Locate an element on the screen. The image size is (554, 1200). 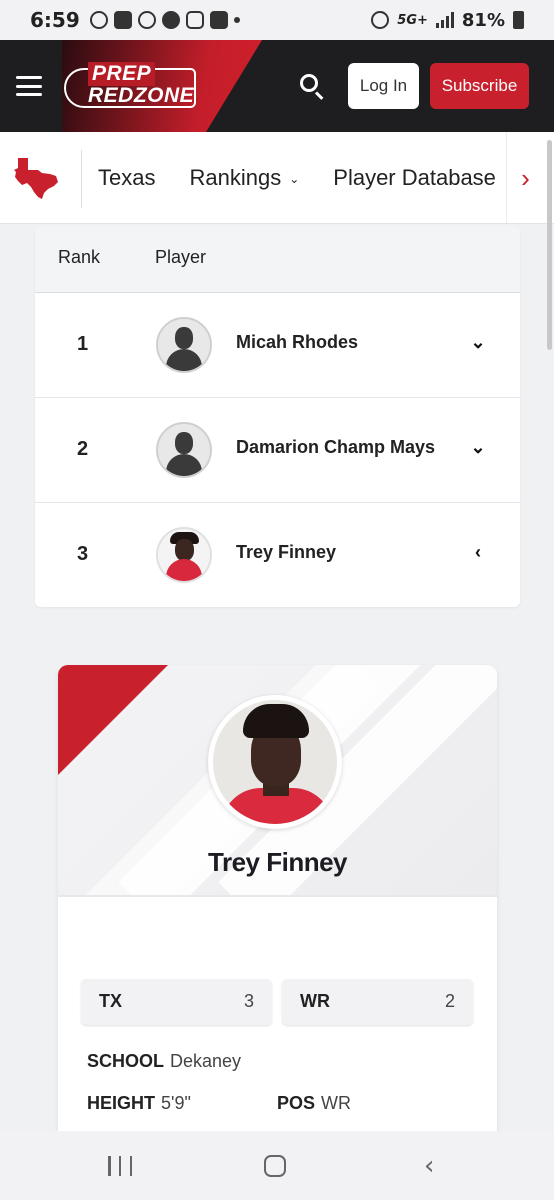
signal-icon is located at coordinates (444, 20).